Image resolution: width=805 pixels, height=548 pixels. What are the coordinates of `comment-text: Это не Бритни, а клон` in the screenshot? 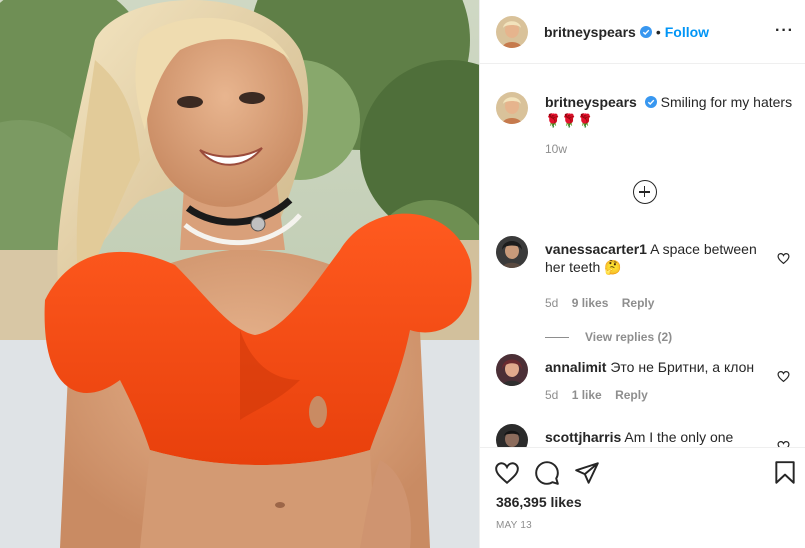 It's located at (682, 367).